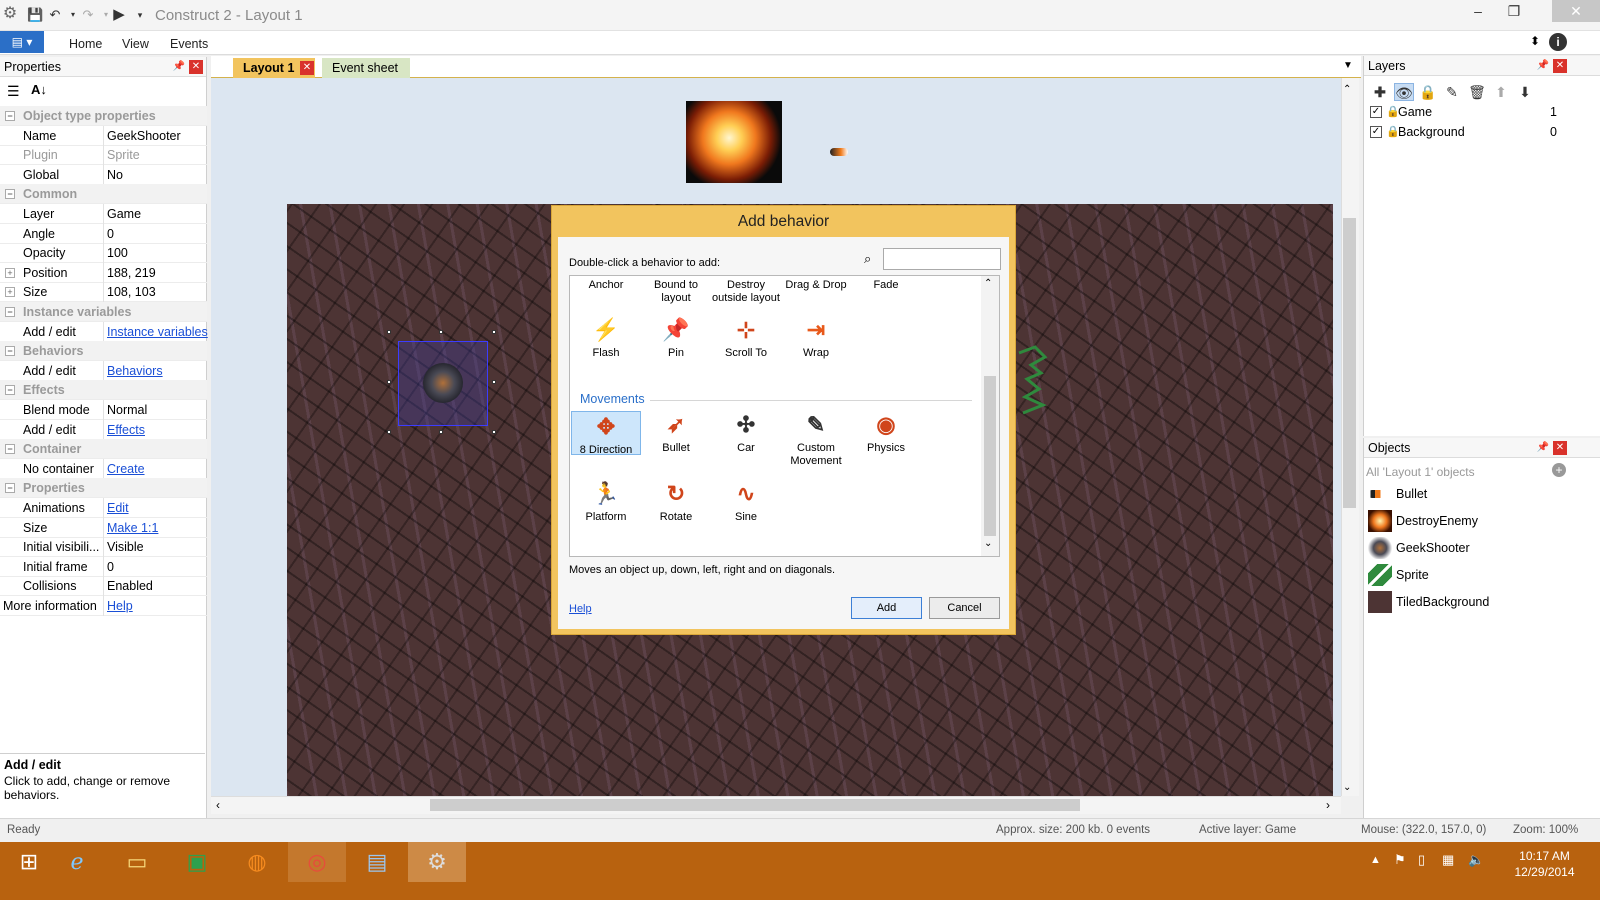 Image resolution: width=1600 pixels, height=900 pixels. Describe the element at coordinates (130, 586) in the screenshot. I see `property-value: Enabled` at that location.